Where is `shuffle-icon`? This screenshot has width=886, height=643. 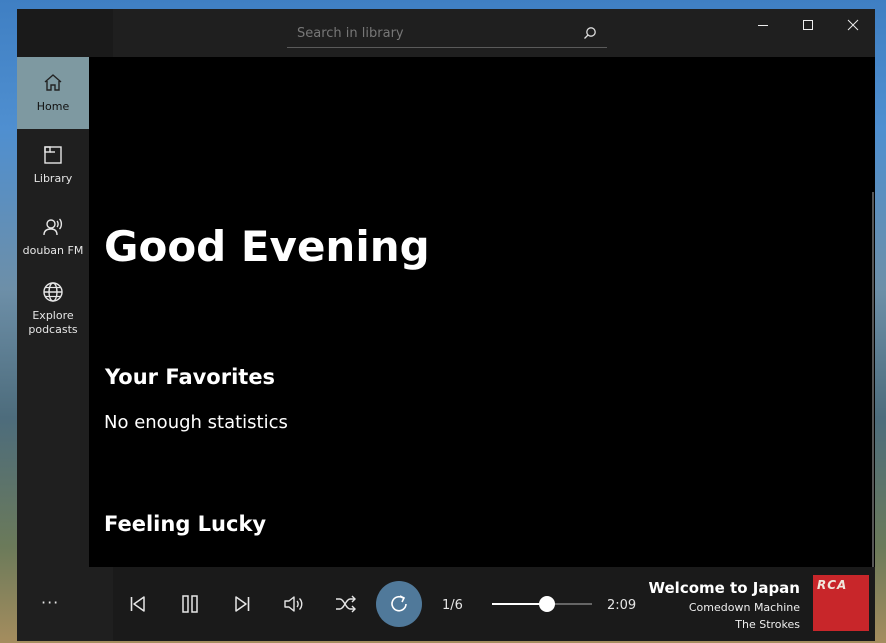 shuffle-icon is located at coordinates (346, 604).